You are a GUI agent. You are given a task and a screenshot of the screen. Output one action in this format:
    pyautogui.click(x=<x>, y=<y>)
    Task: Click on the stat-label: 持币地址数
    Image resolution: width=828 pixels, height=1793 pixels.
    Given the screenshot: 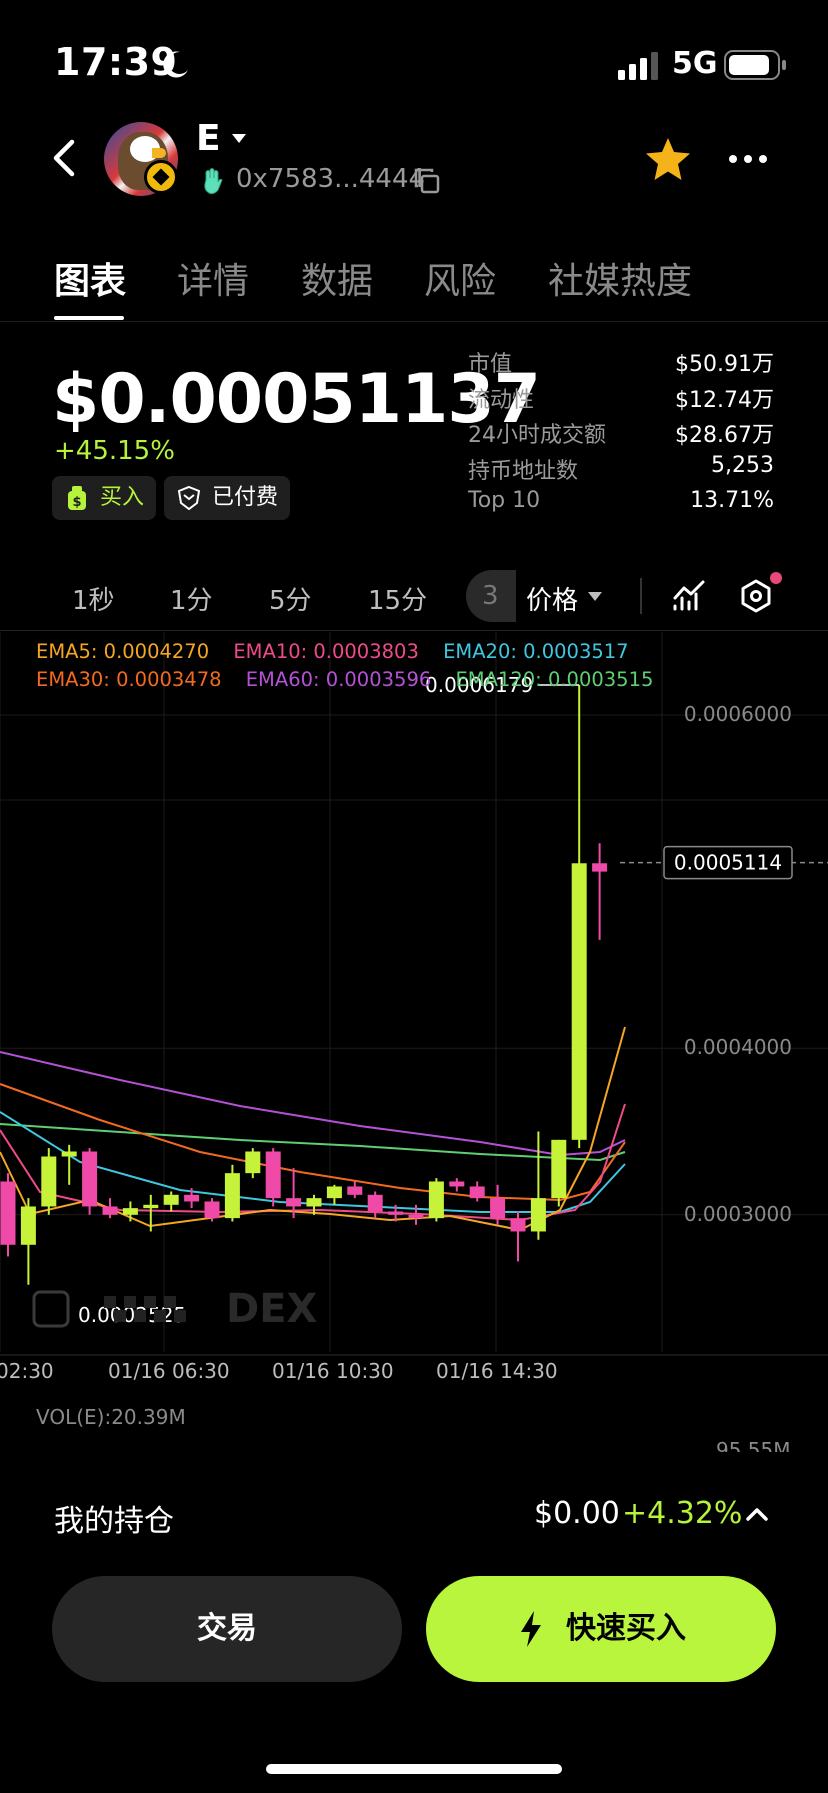 What is the action you would take?
    pyautogui.click(x=523, y=471)
    